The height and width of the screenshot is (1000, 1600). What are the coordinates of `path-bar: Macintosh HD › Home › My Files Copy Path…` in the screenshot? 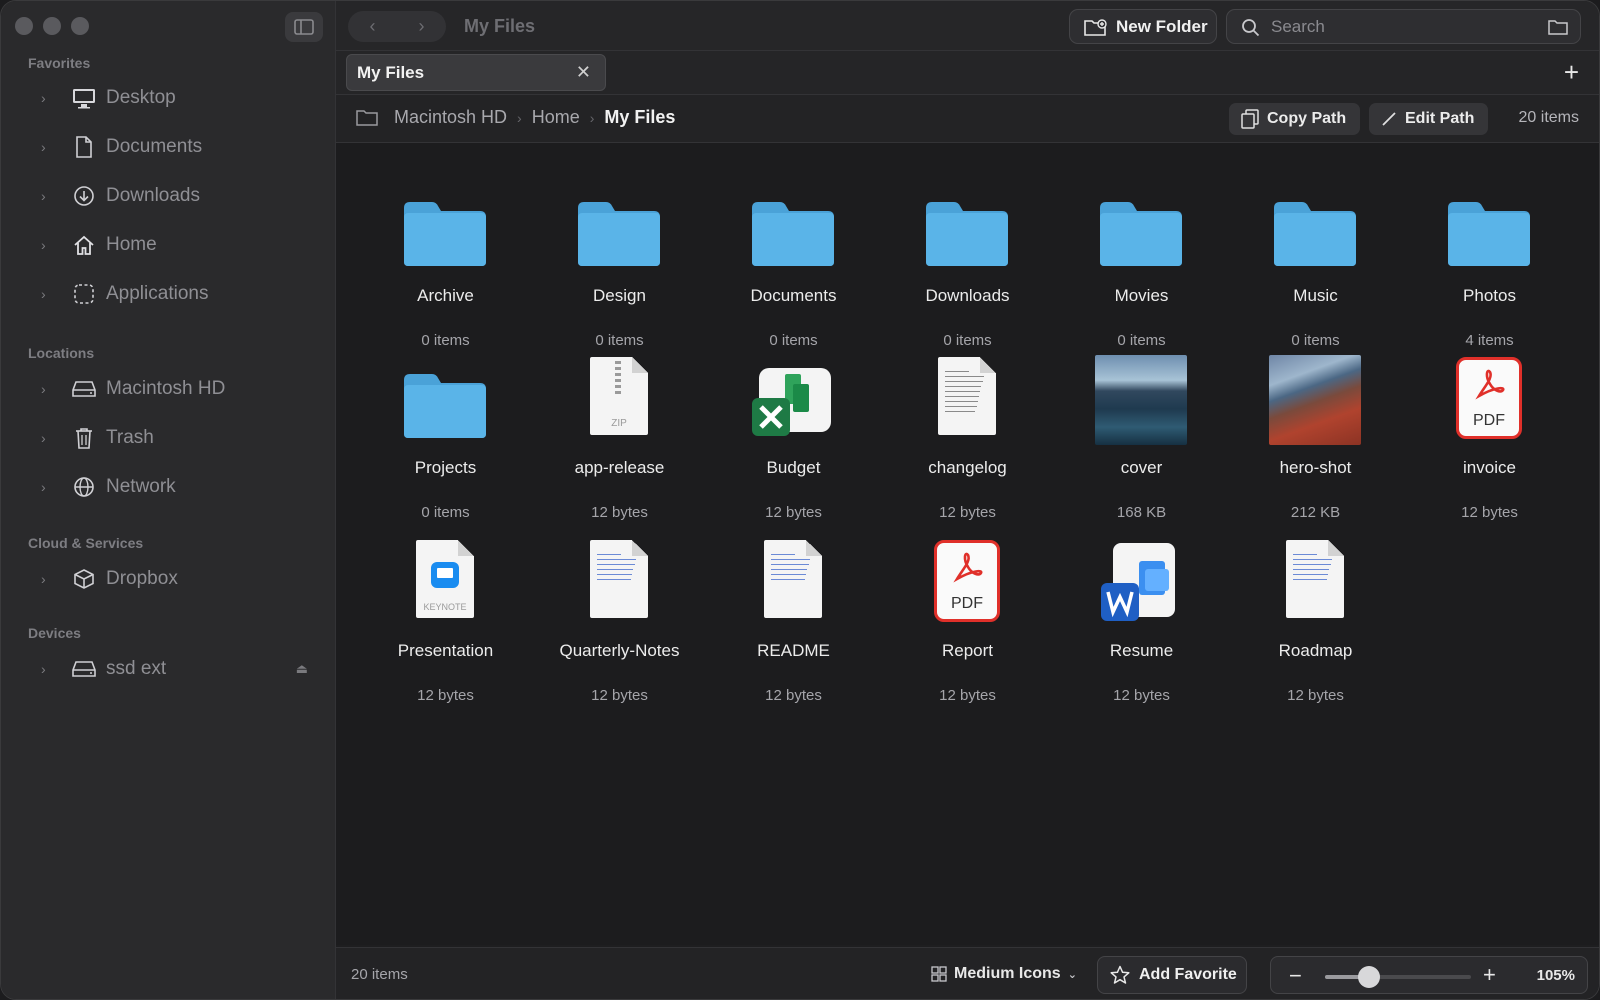 It's located at (967, 119).